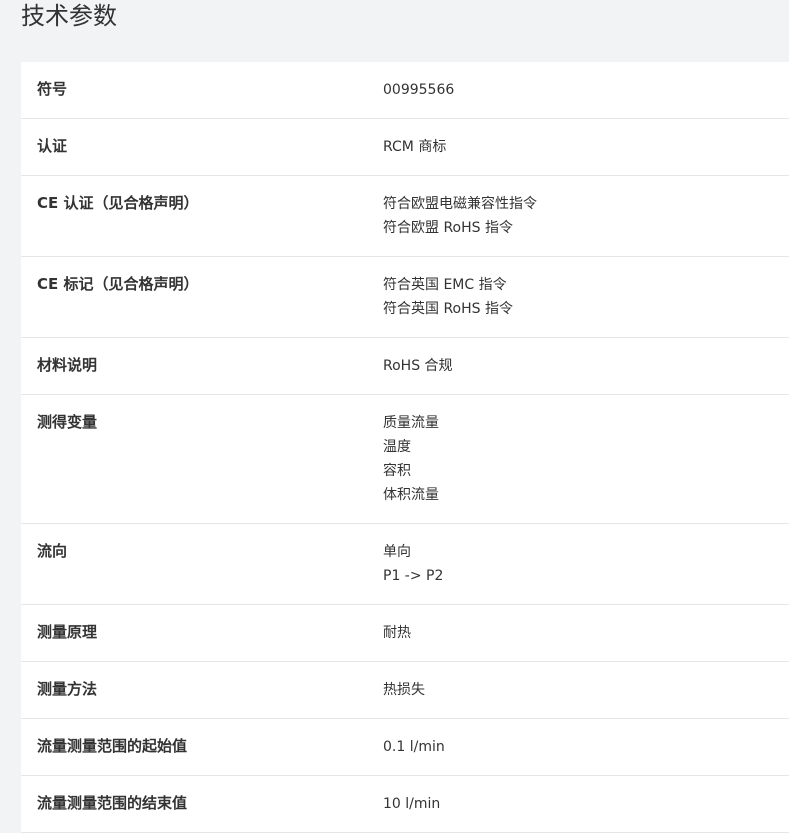 This screenshot has height=833, width=789. I want to click on spec-row: 测量方法 热损失, so click(405, 690).